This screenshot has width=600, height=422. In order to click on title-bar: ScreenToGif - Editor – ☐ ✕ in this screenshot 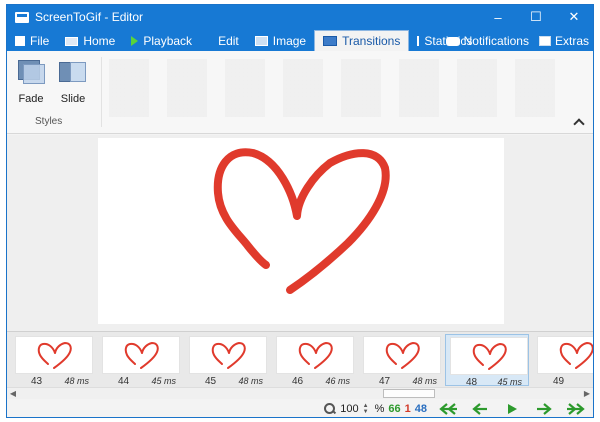, I will do `click(300, 17)`.